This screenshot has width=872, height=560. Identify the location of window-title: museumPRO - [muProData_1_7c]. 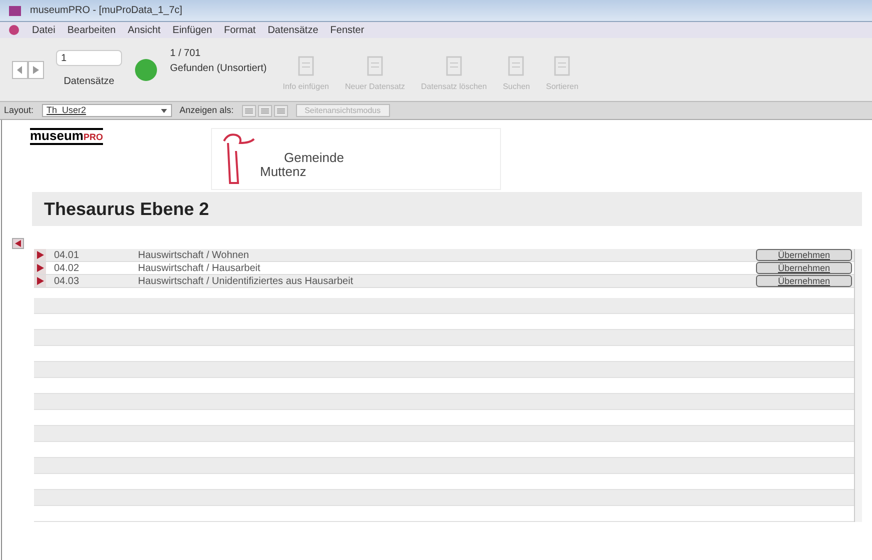
(106, 11).